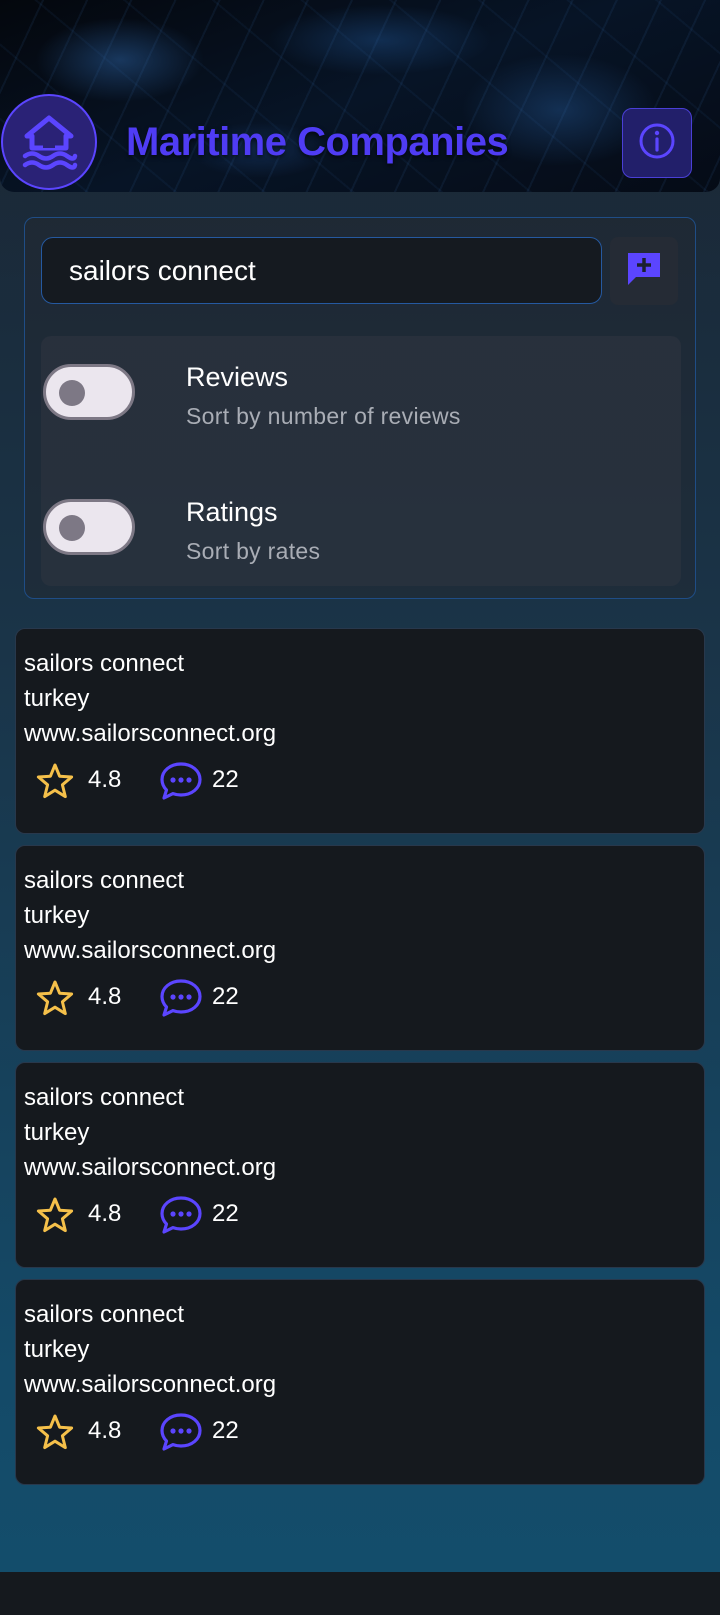 This screenshot has height=1615, width=720. I want to click on add-company-button, so click(644, 271).